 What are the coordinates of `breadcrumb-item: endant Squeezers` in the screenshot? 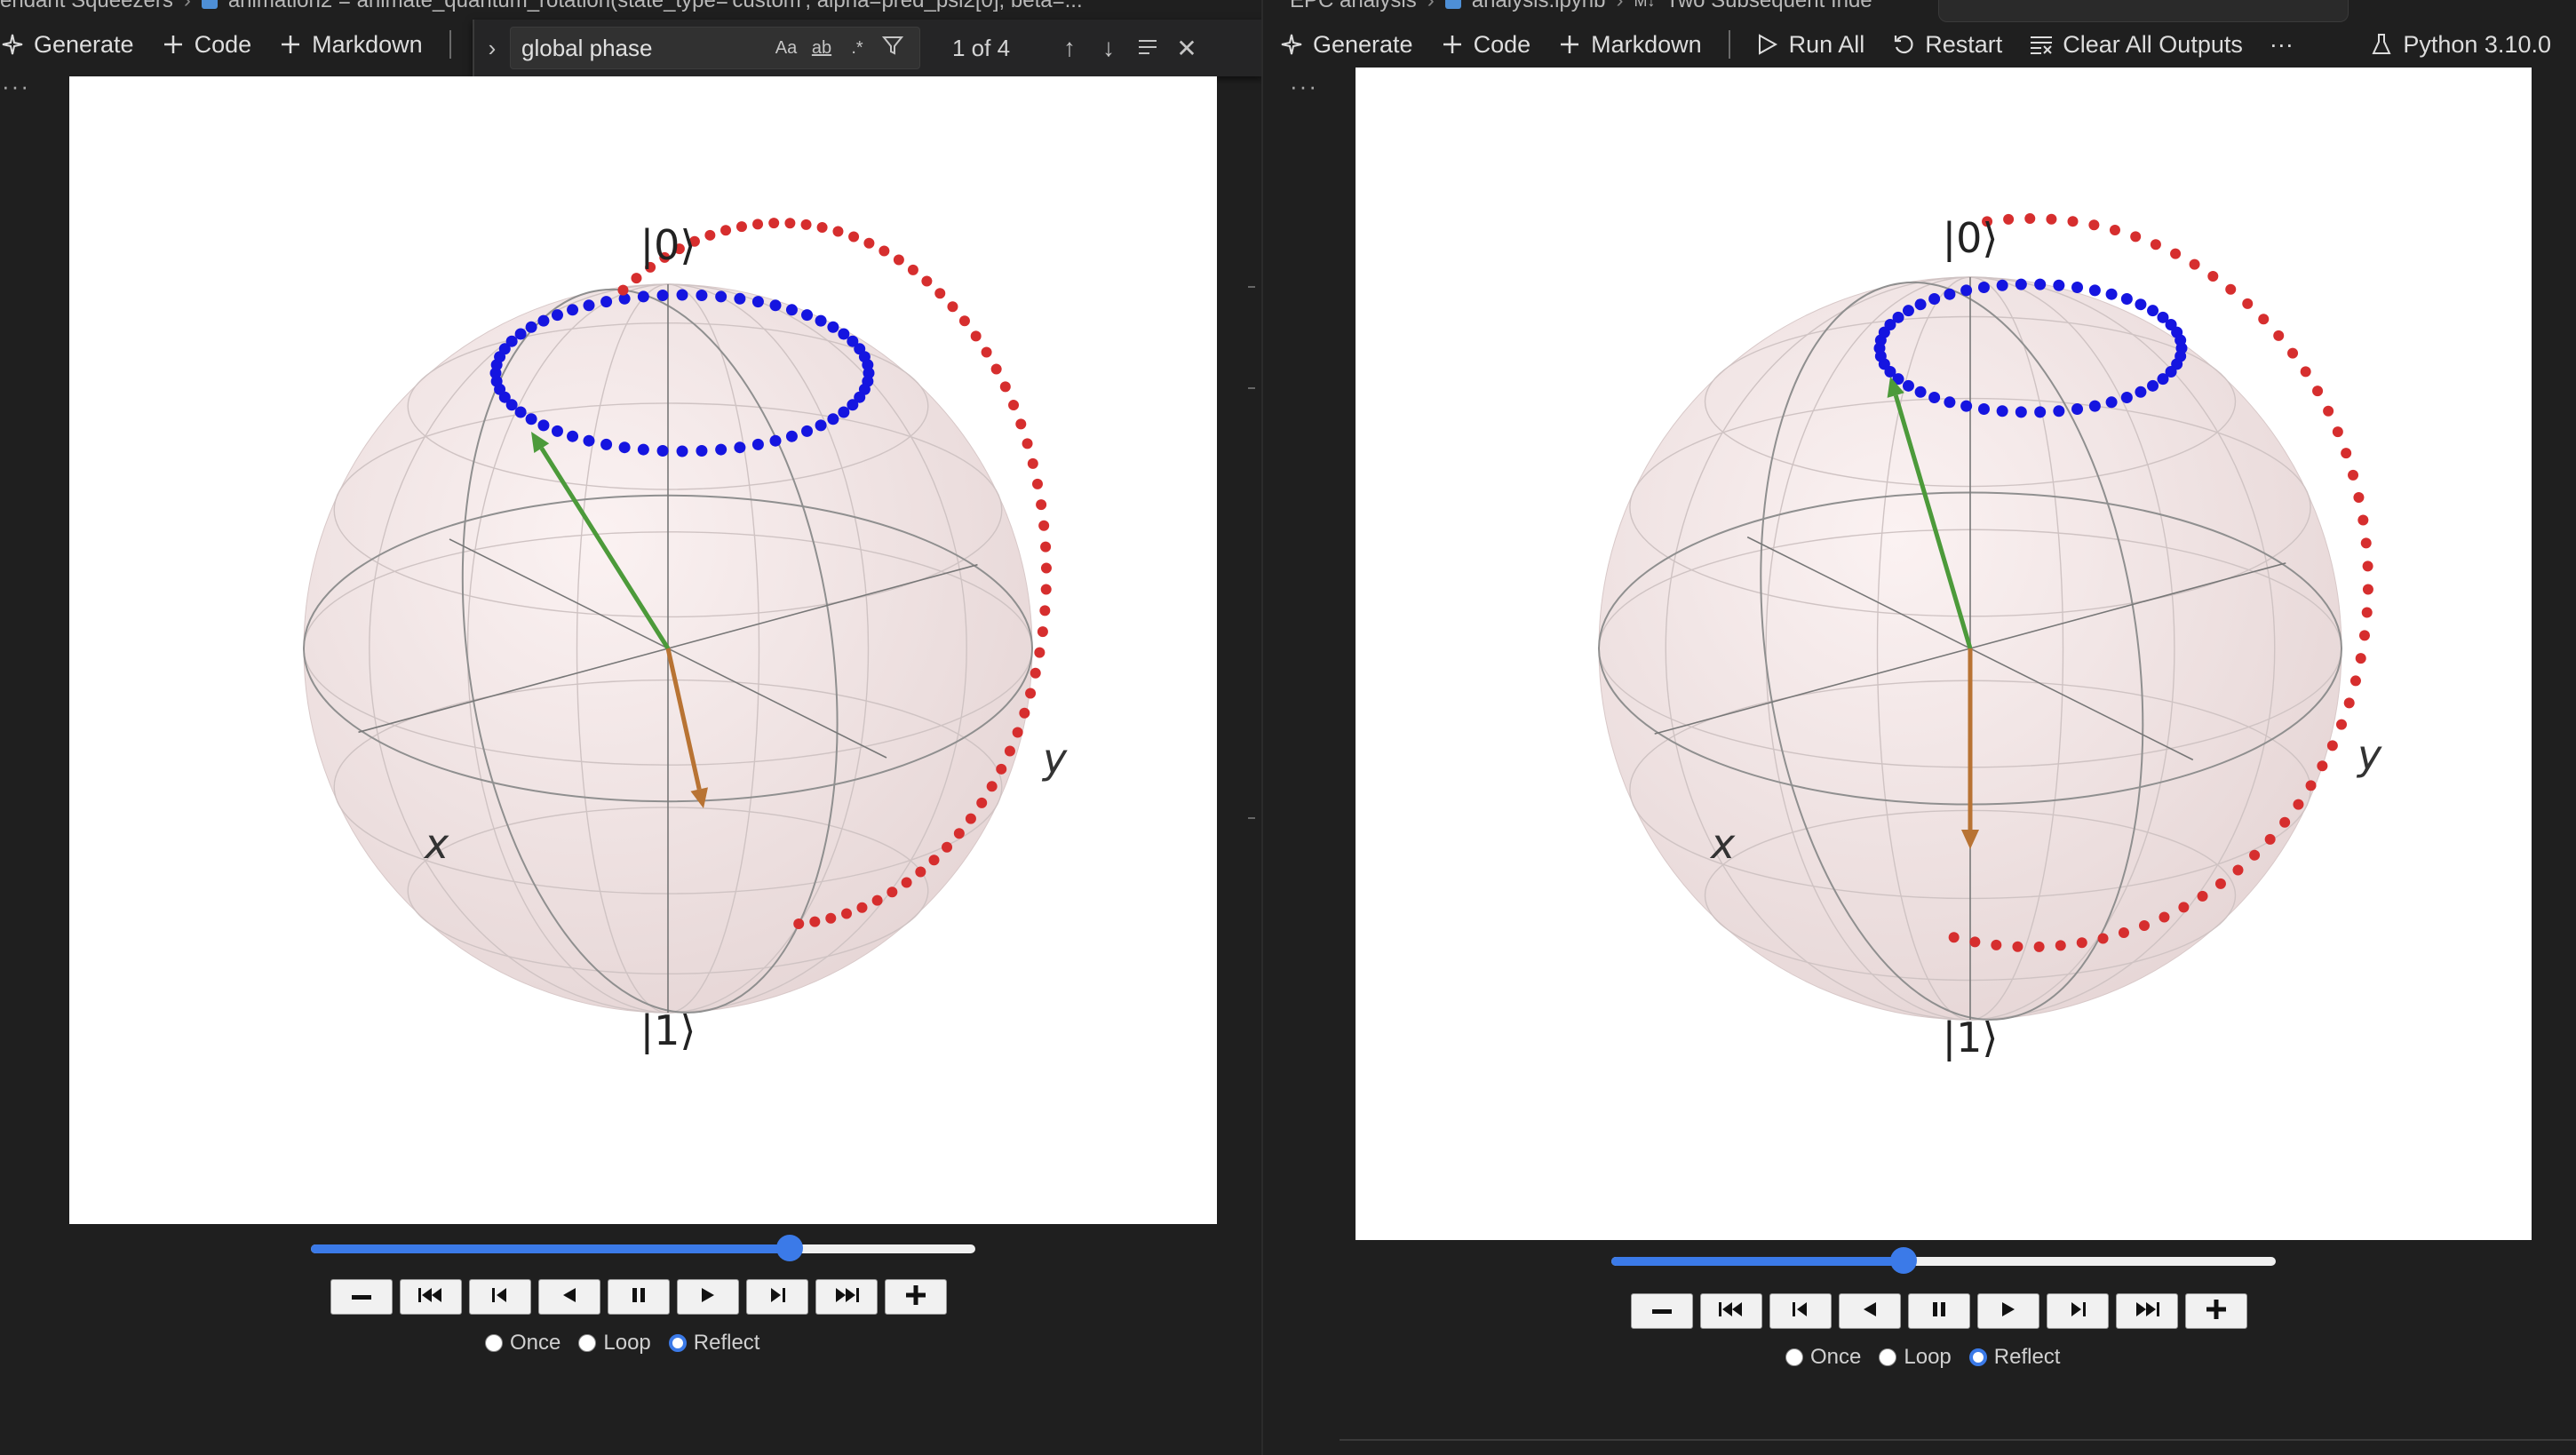 It's located at (86, 6).